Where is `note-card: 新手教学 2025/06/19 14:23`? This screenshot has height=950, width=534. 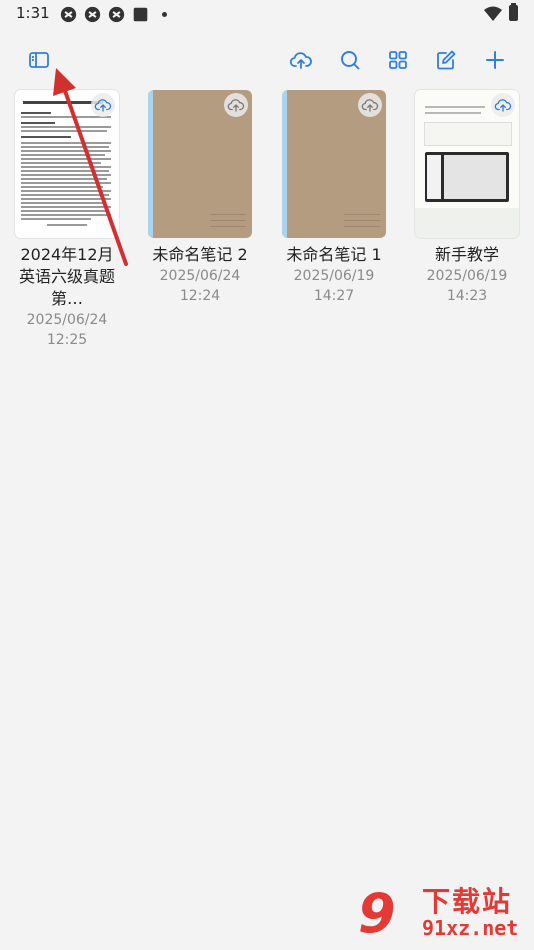 note-card: 新手教学 2025/06/19 14:23 is located at coordinates (467, 198).